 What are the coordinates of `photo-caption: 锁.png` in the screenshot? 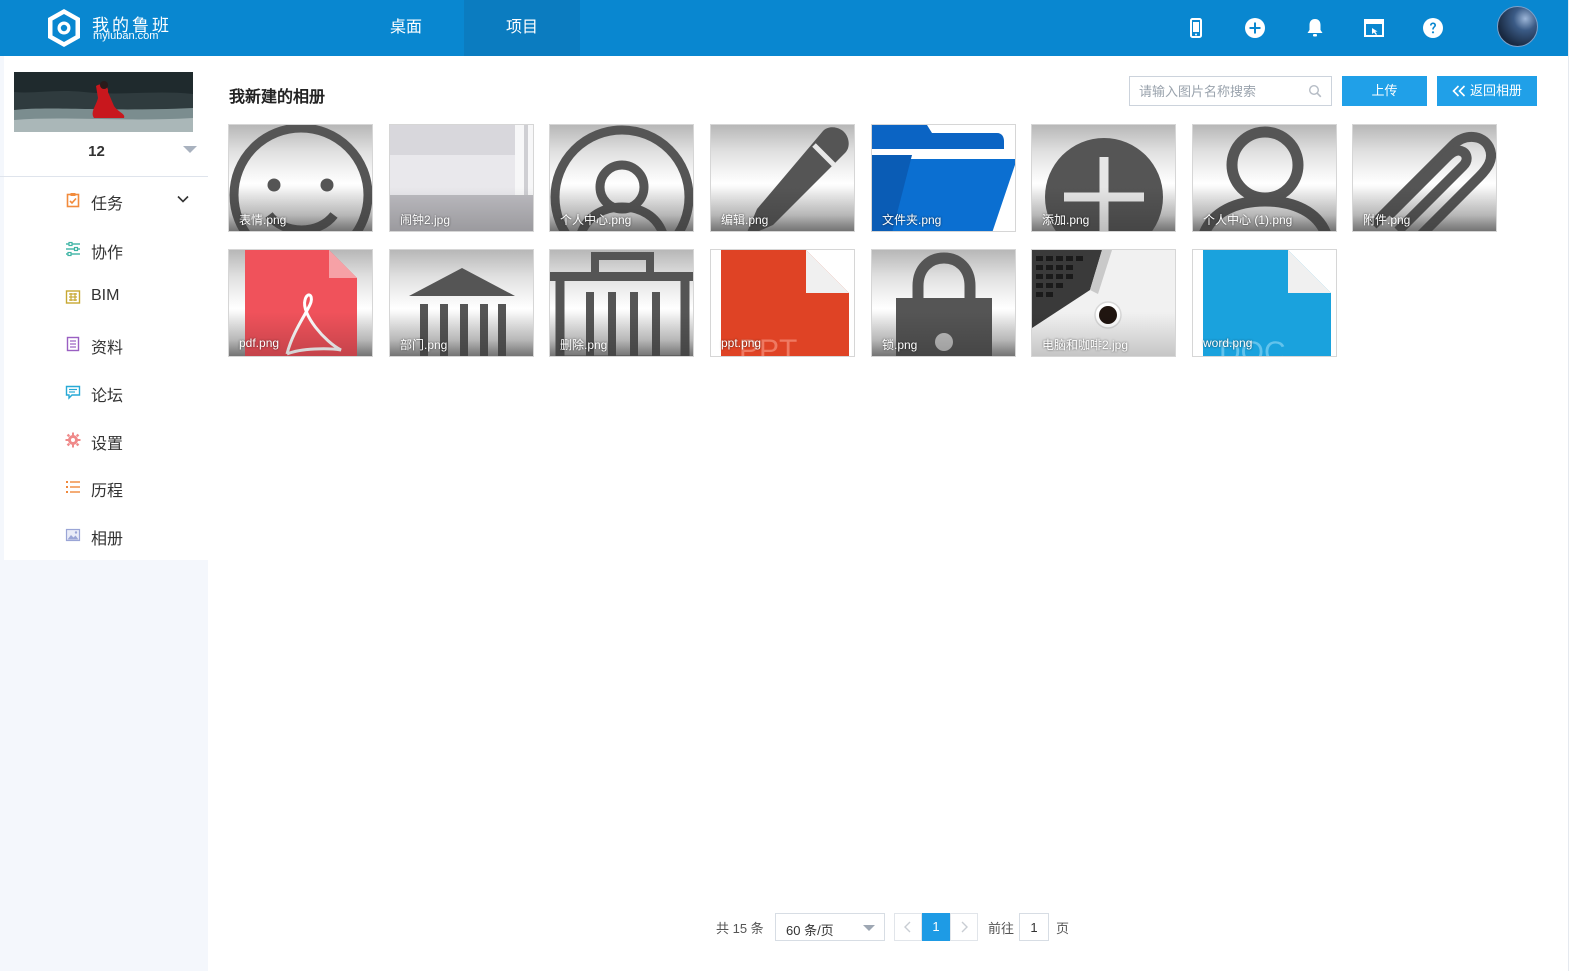 It's located at (900, 345).